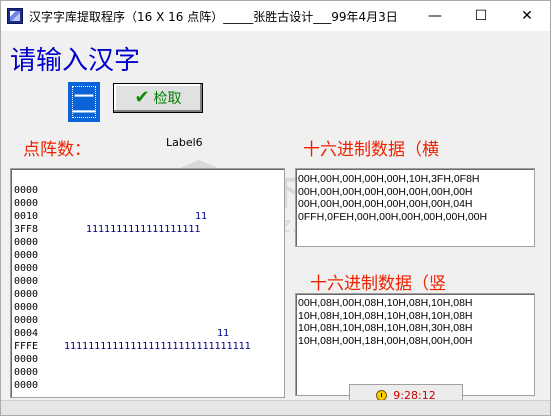 This screenshot has width=551, height=416. I want to click on horizontal-scrollbar, so click(275, 407).